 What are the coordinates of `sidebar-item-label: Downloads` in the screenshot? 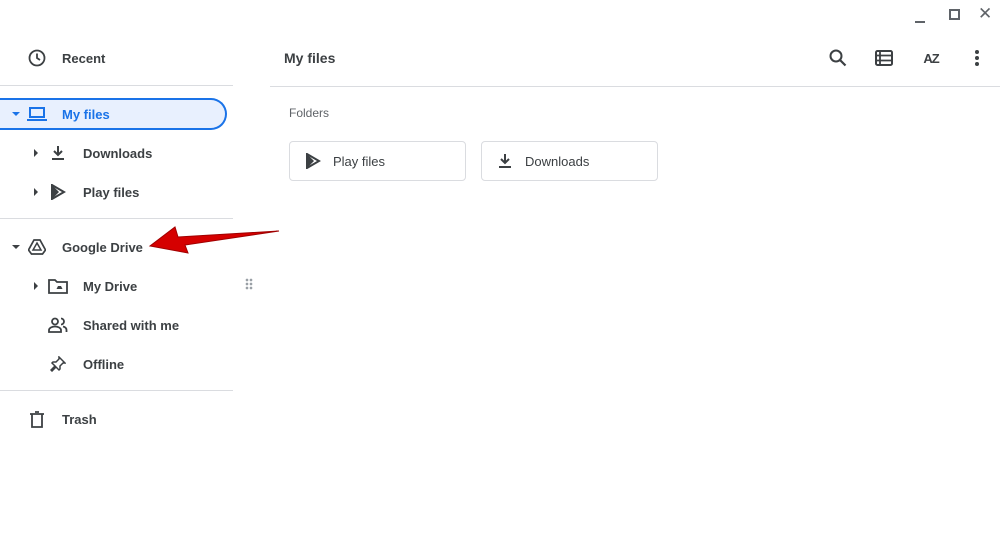 It's located at (118, 153).